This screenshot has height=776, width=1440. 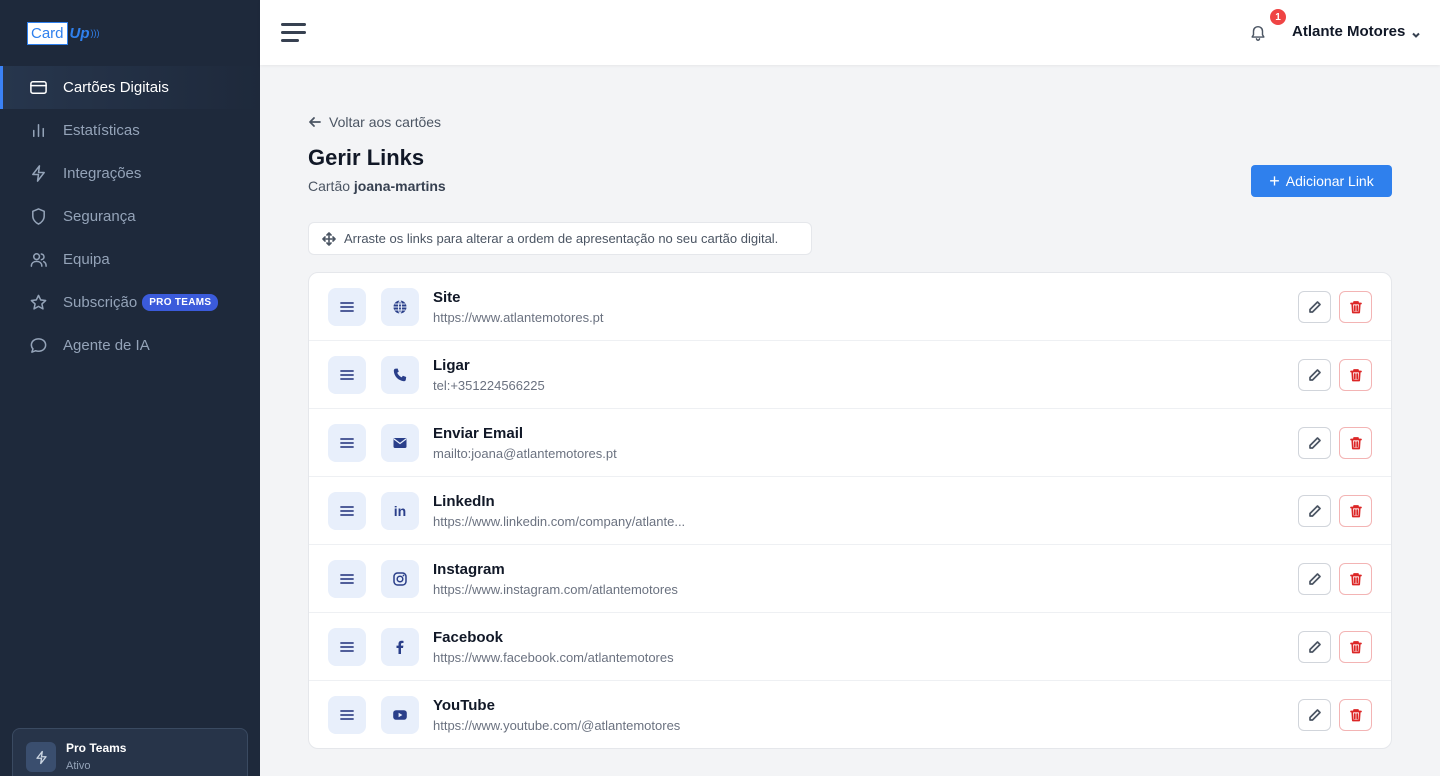 I want to click on lightning-icon, so click(x=38, y=174).